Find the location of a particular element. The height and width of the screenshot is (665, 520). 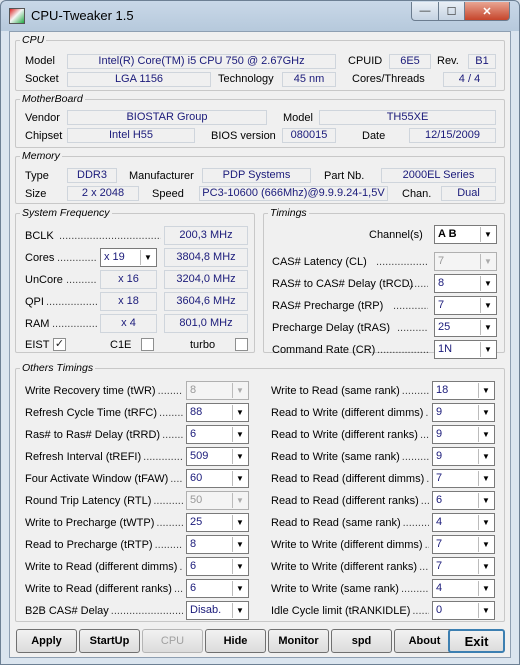

minimize-button: — is located at coordinates (425, 11).